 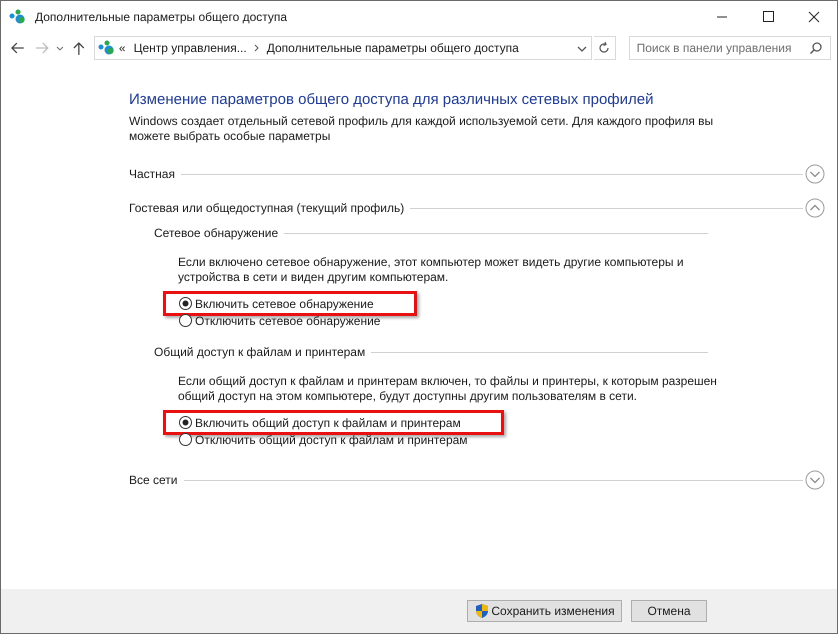 What do you see at coordinates (161, 17) in the screenshot?
I see `window-title: Дополнительные параметры общего доступа` at bounding box center [161, 17].